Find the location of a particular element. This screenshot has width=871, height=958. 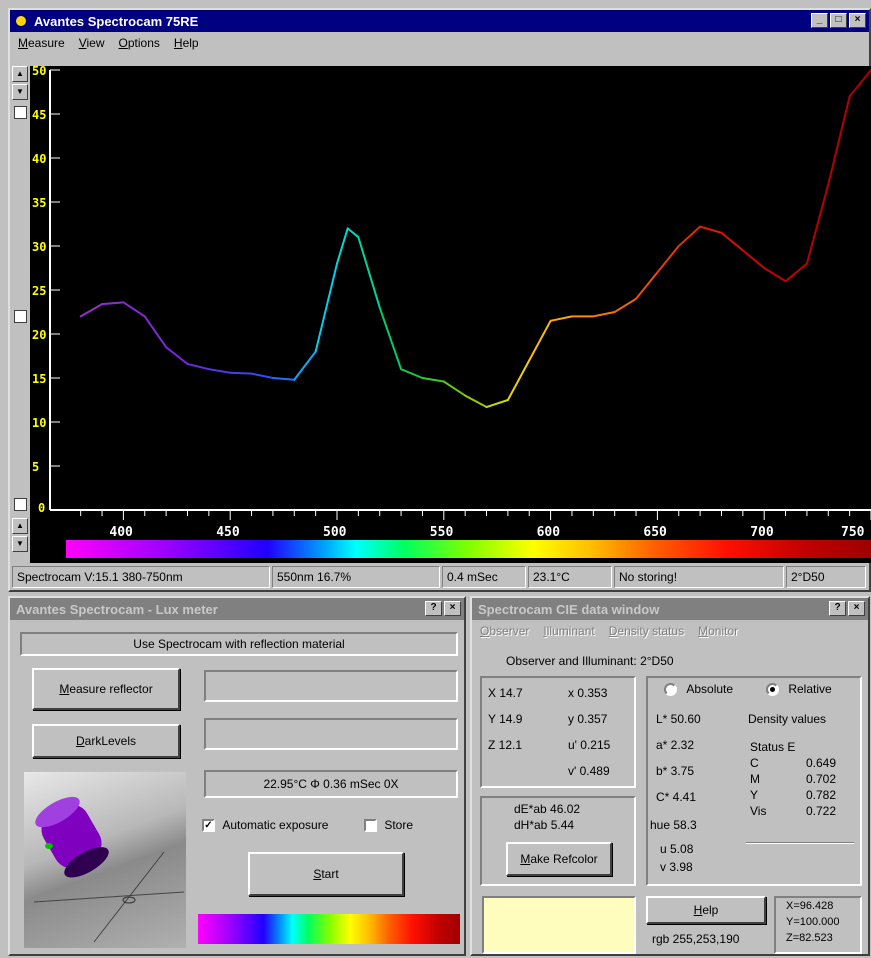

rgb-readout: rgb 255,253,190 is located at coordinates (696, 939).